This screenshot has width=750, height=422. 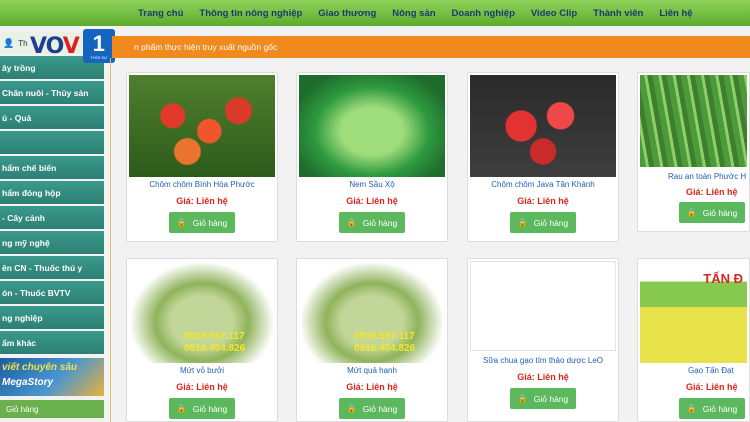 What do you see at coordinates (52, 92) in the screenshot?
I see `sidebar-item-livestock: Chăn nuôi - Thủy sản` at bounding box center [52, 92].